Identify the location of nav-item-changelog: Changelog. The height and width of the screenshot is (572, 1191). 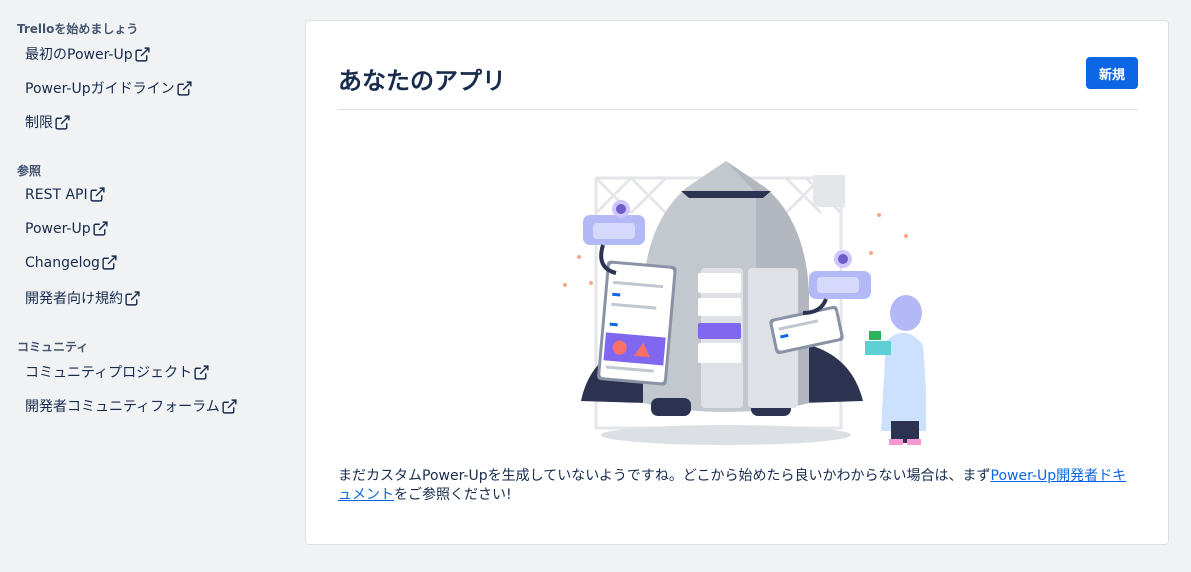
(71, 262).